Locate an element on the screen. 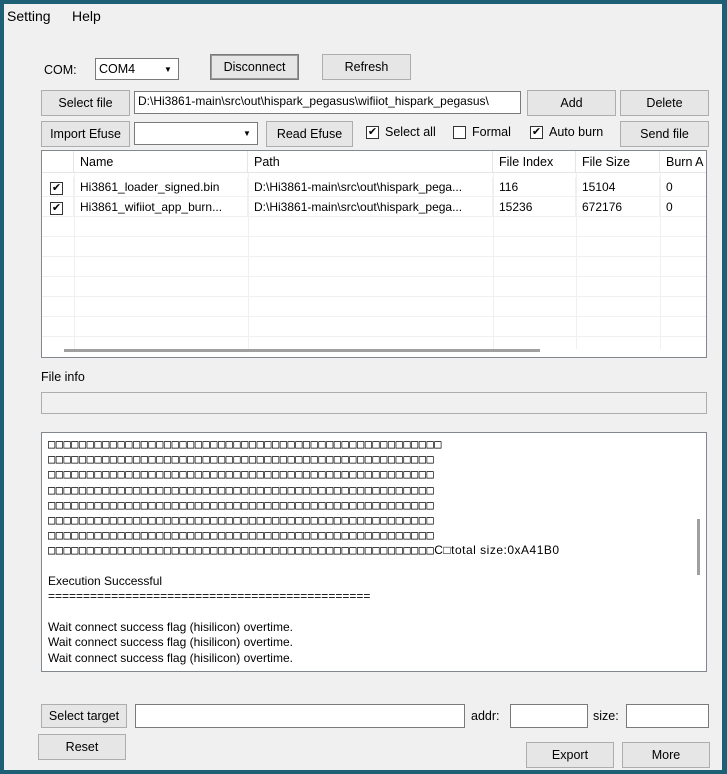  row-name: Hi3861_loader_signed.bin is located at coordinates (161, 187).